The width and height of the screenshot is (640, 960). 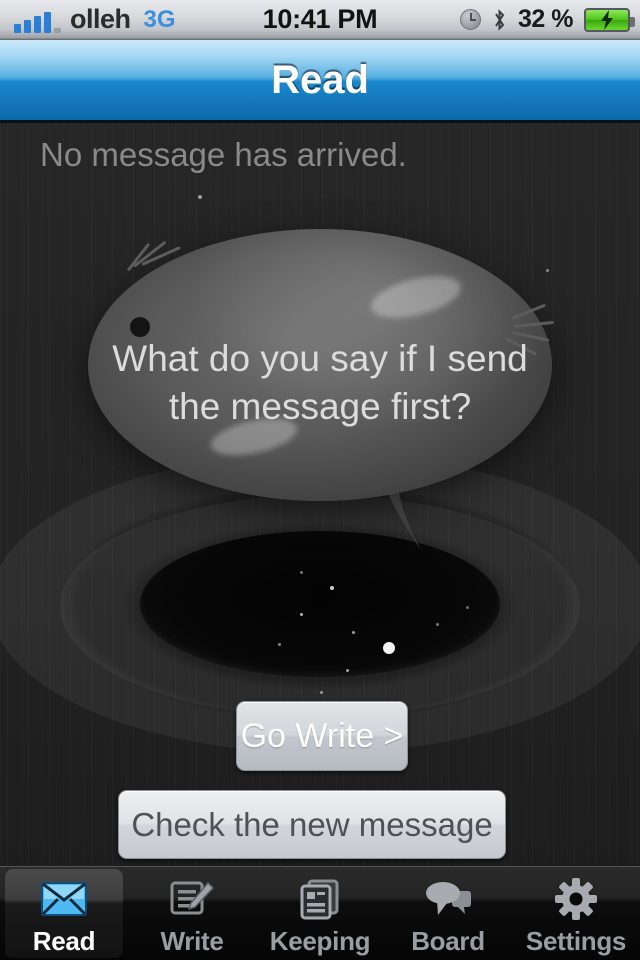 I want to click on clock-label: 10:41 PM, so click(x=320, y=19).